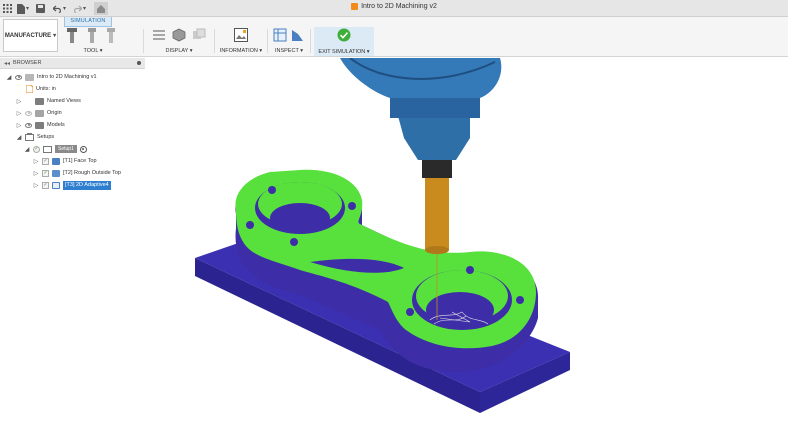  I want to click on tool-group-label: TOOL ▾, so click(93, 51).